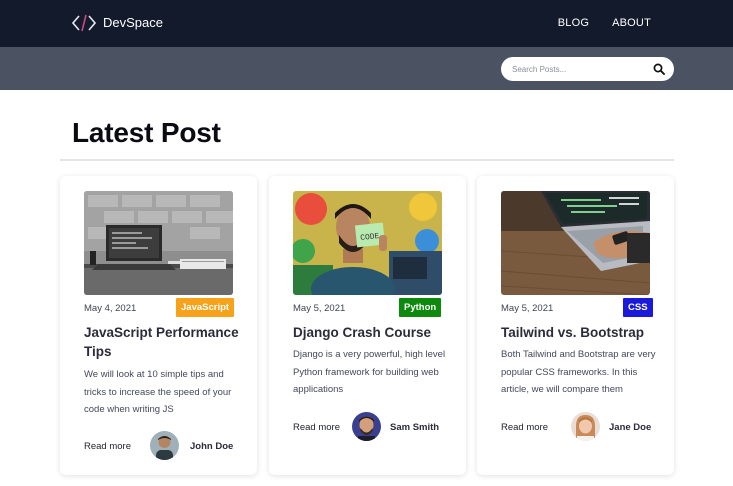 The image size is (733, 486). What do you see at coordinates (593, 23) in the screenshot?
I see `nav-links: BLOG ABOUT` at bounding box center [593, 23].